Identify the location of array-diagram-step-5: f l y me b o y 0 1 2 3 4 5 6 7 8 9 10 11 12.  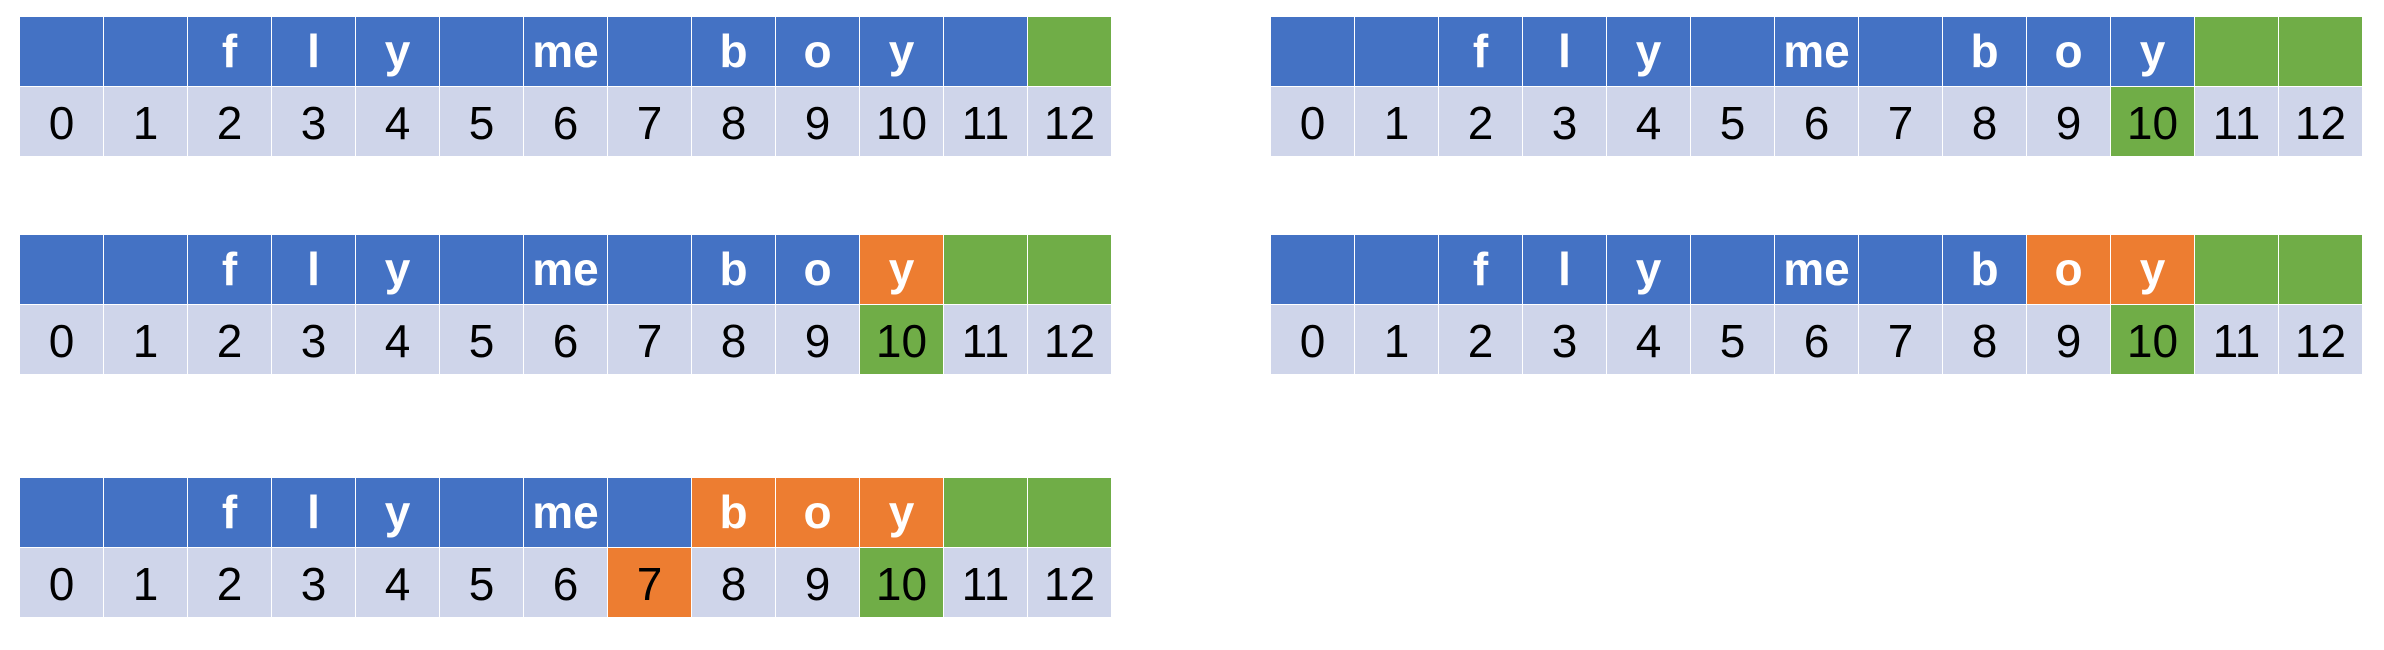
(565, 547).